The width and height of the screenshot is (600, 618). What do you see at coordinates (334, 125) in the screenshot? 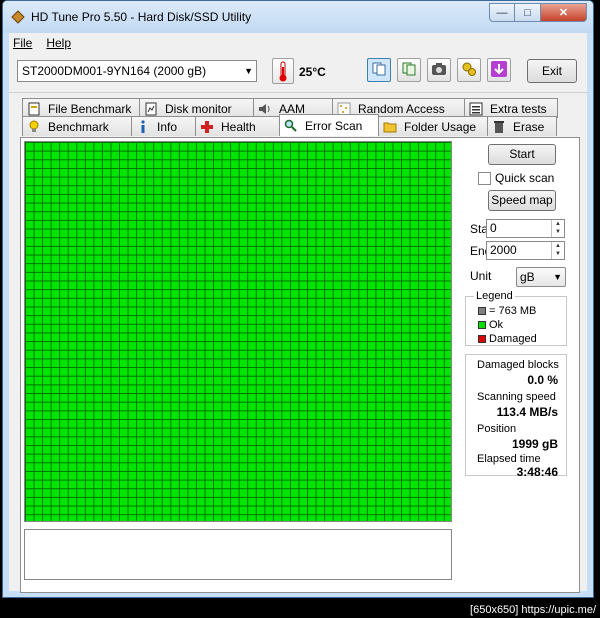
I see `tab-label: Error Scan` at bounding box center [334, 125].